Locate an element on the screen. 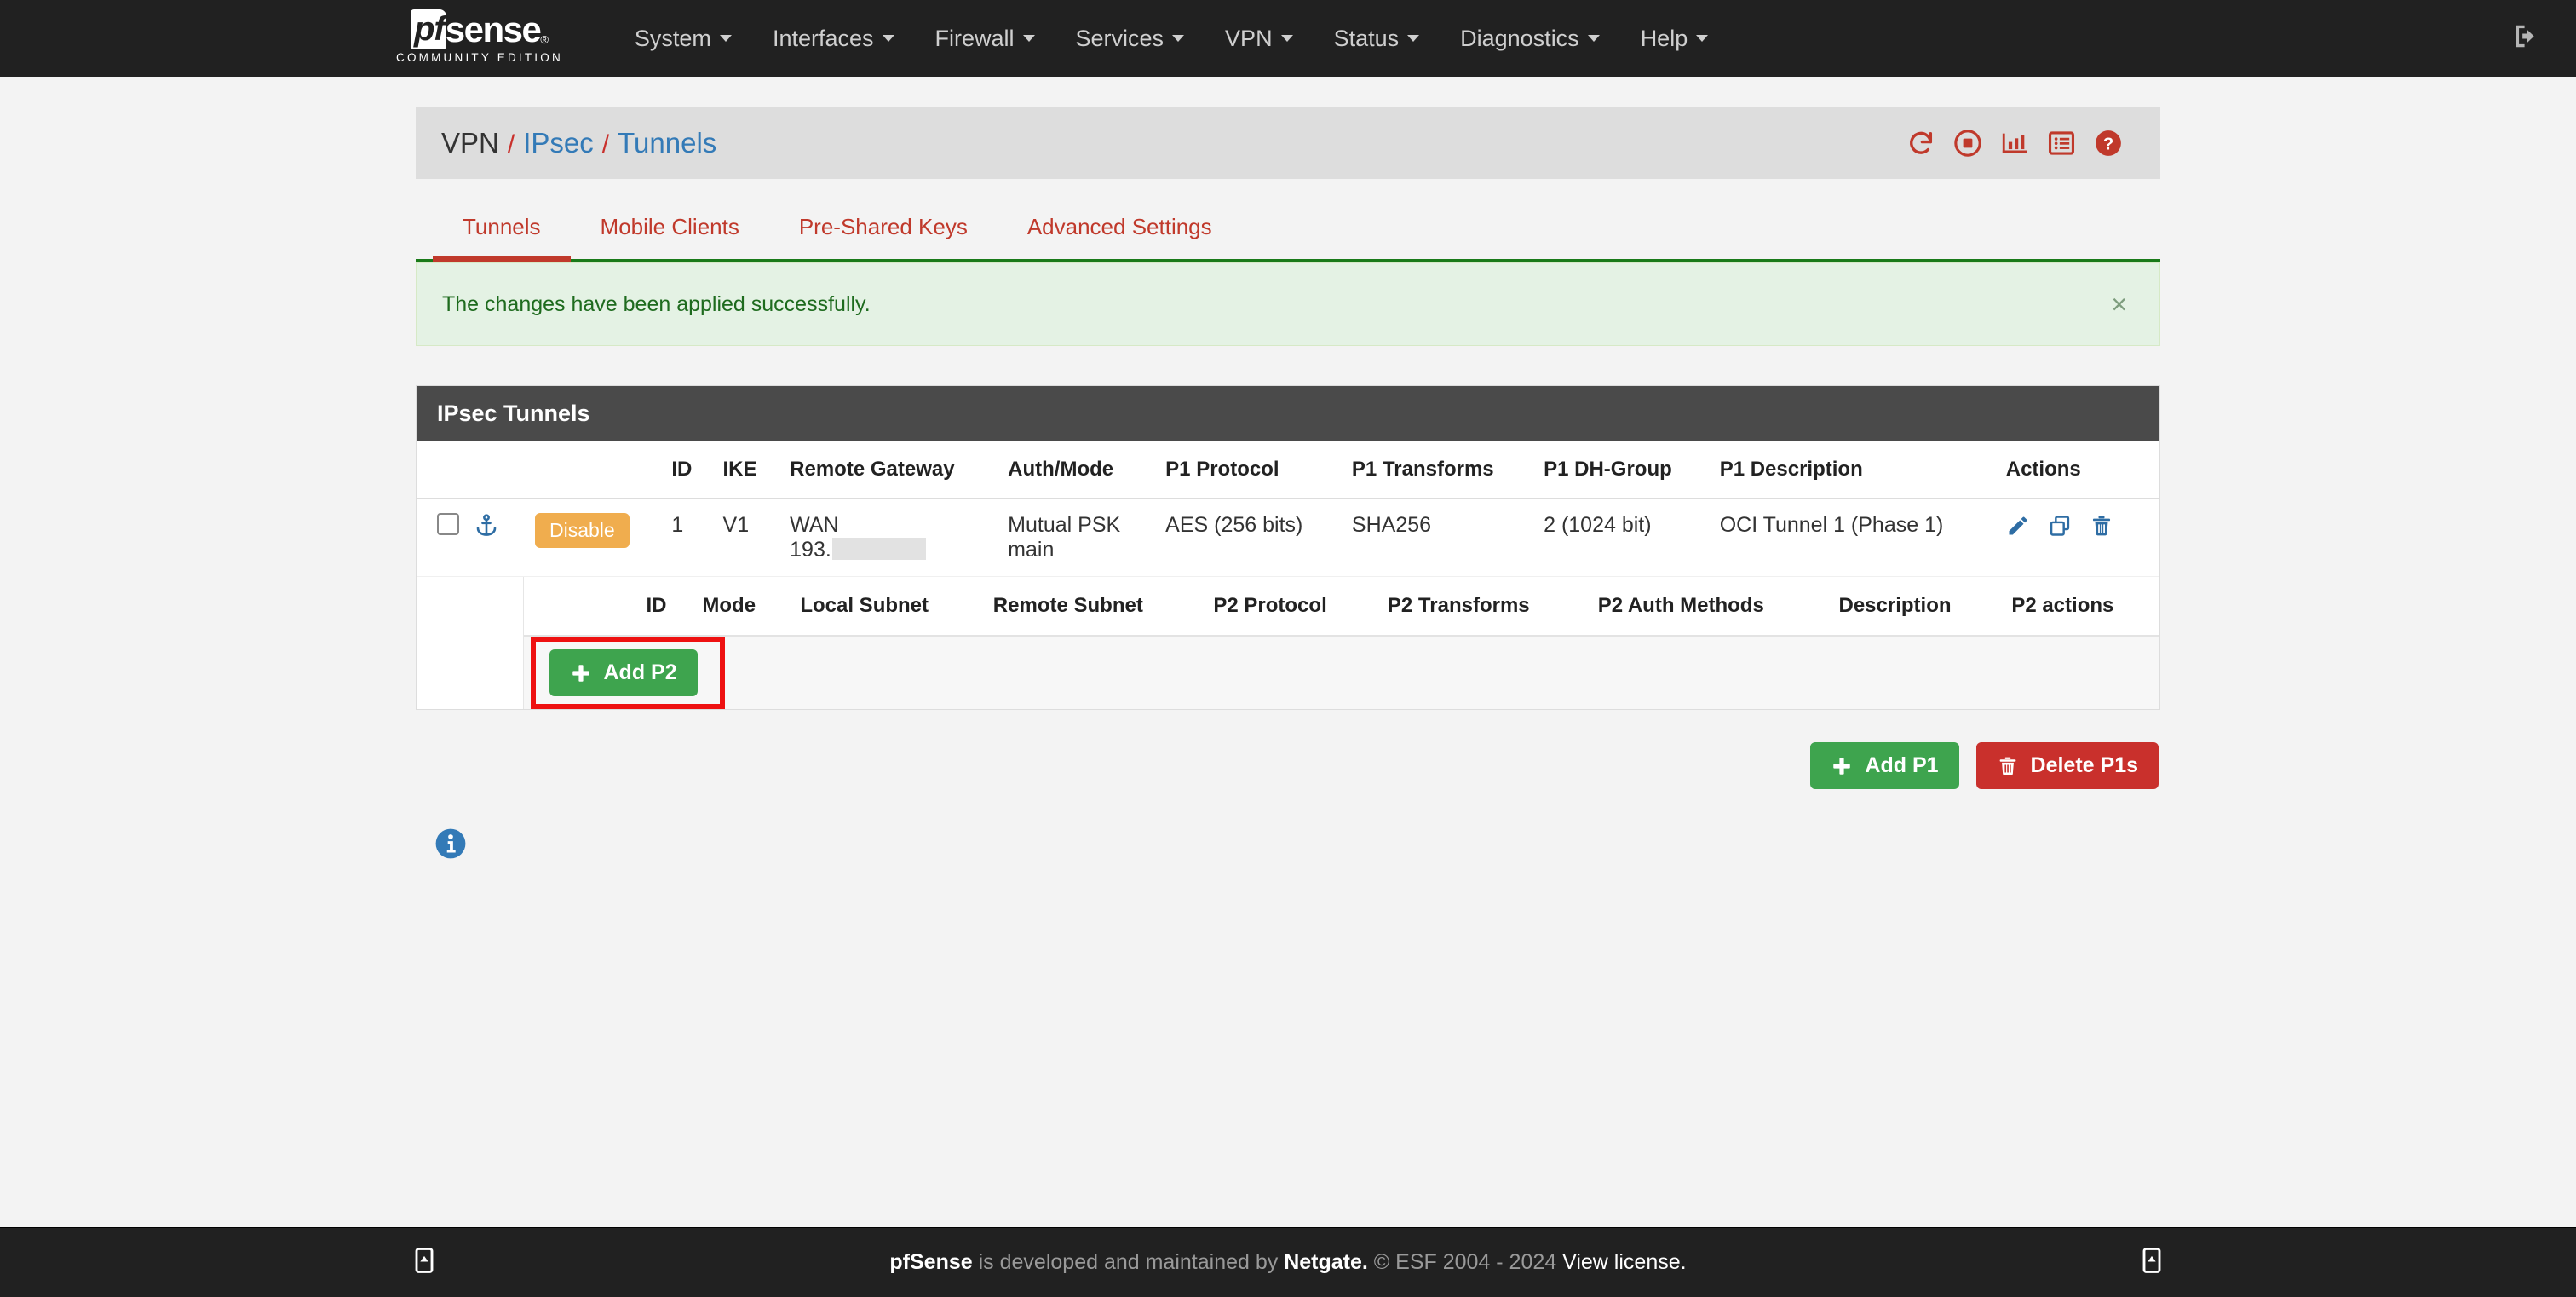 Image resolution: width=2576 pixels, height=1297 pixels. tab-label: Tunnels is located at coordinates (502, 226).